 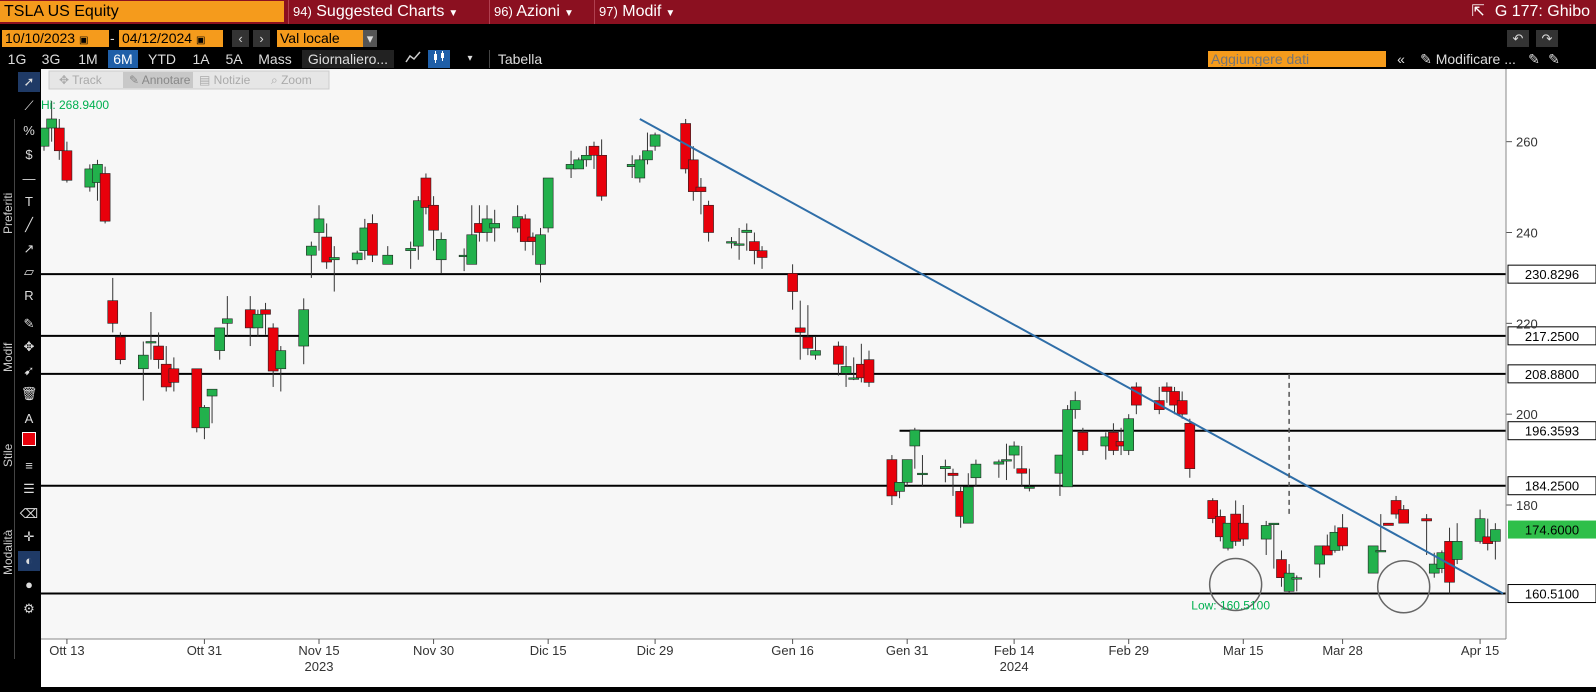 What do you see at coordinates (29, 179) in the screenshot?
I see `horizontal-line-icon: —` at bounding box center [29, 179].